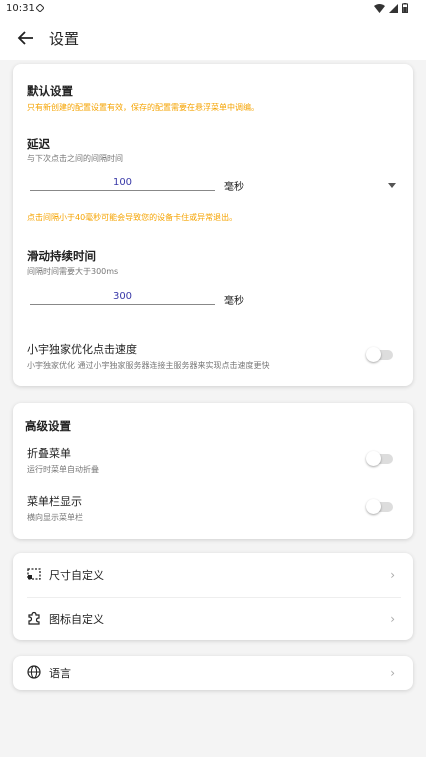 This screenshot has width=426, height=757. Describe the element at coordinates (234, 301) in the screenshot. I see `swipe-unit: 毫秒` at that location.